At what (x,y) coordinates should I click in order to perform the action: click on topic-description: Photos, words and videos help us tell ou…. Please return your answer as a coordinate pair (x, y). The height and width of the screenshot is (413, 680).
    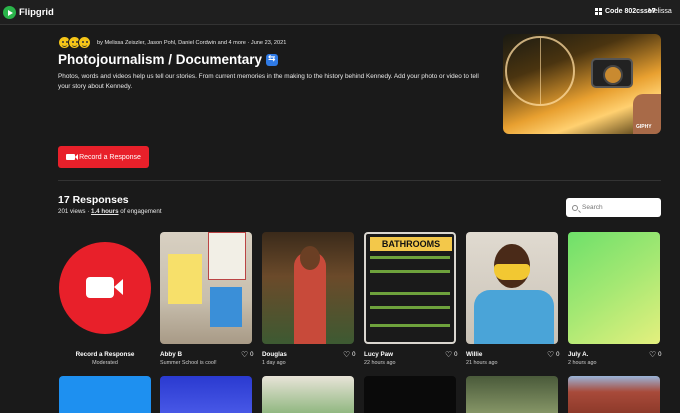
    Looking at the image, I should click on (268, 81).